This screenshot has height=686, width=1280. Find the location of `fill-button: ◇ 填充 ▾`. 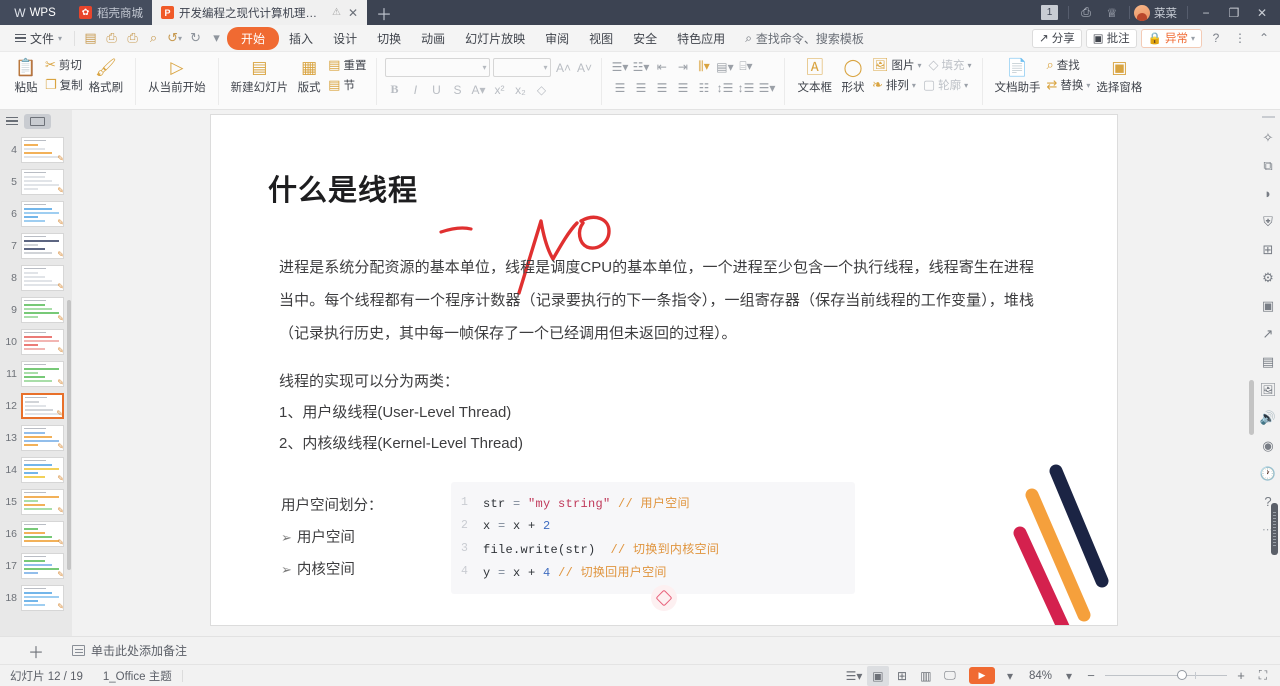

fill-button: ◇ 填充 ▾ is located at coordinates (949, 65).